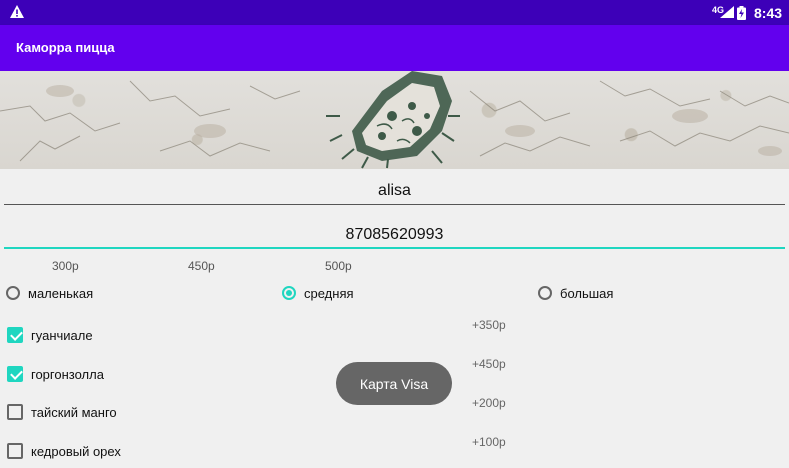 The image size is (789, 468). I want to click on price-small: 300р, so click(65, 266).